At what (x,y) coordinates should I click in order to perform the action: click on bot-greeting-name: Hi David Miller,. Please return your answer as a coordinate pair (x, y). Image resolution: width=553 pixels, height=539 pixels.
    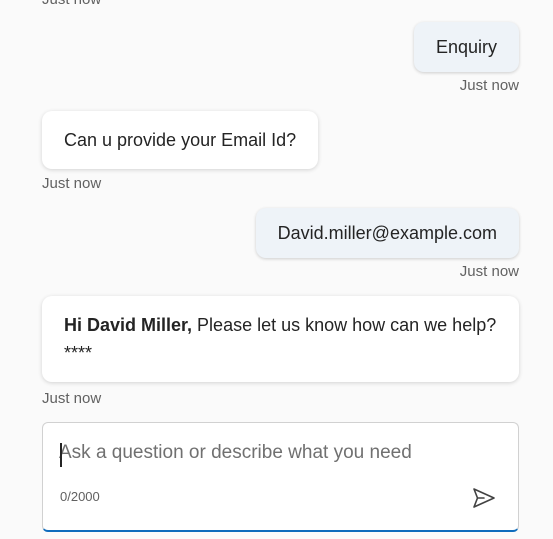
    Looking at the image, I should click on (128, 325).